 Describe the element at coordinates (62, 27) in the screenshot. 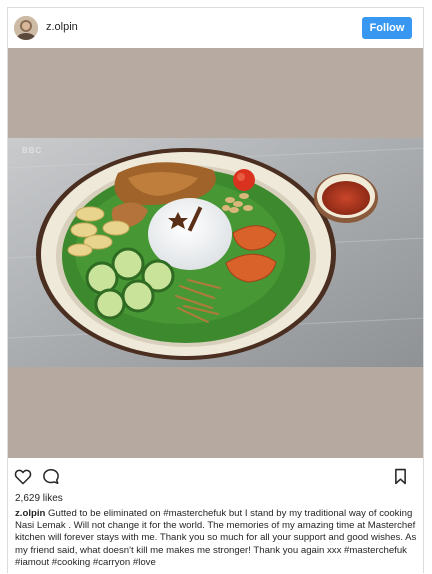

I see `username: z.olpin` at that location.